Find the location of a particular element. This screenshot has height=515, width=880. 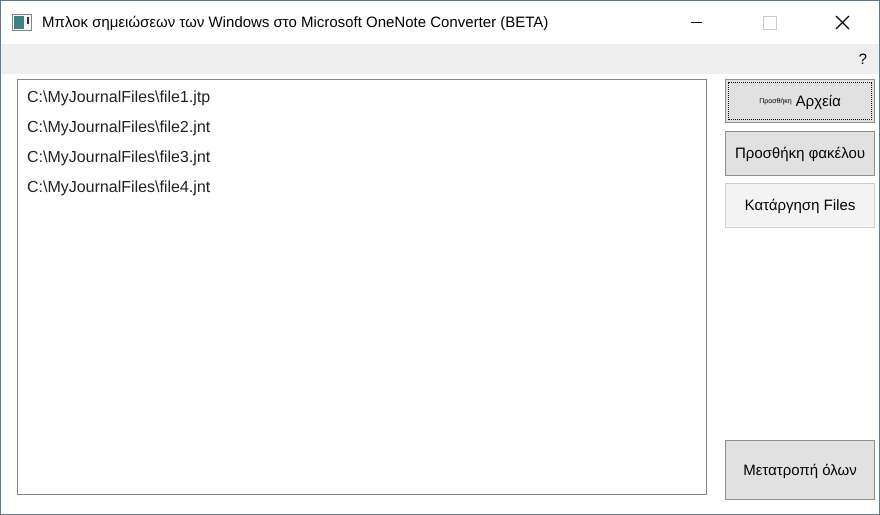

file-path: C:\MyJournalFiles\file2.jnt is located at coordinates (362, 131).